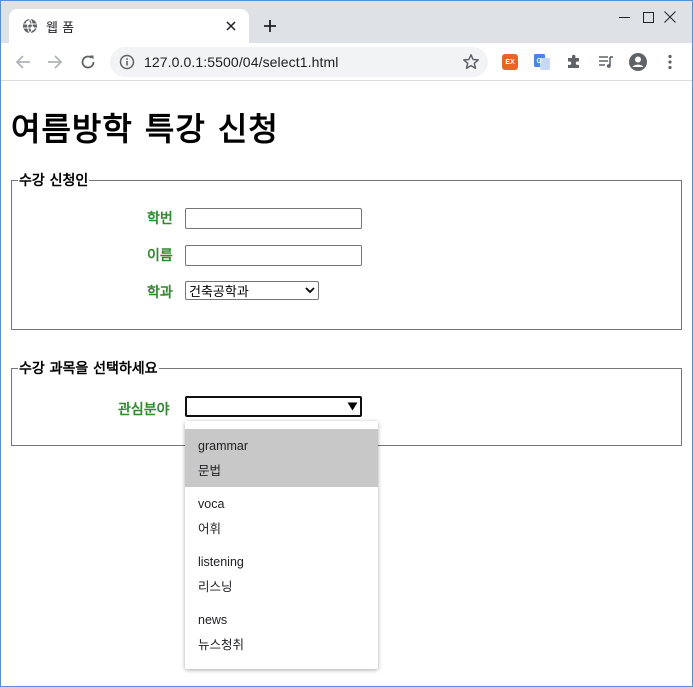  What do you see at coordinates (273, 406) in the screenshot?
I see `interest-select` at bounding box center [273, 406].